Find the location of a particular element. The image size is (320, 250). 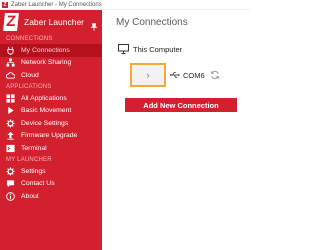

info-icon is located at coordinates (10, 196).